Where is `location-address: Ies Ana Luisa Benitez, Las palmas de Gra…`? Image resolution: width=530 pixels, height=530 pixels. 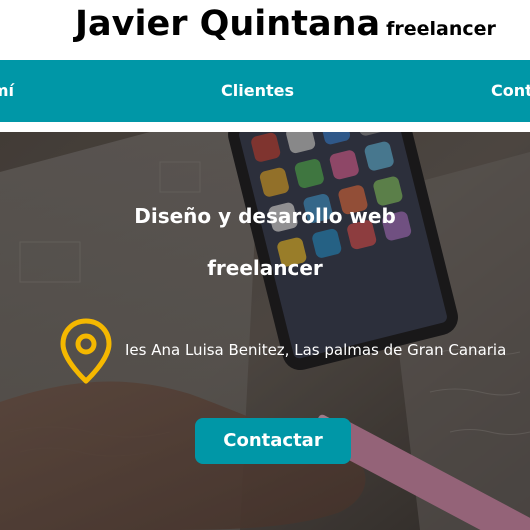 location-address: Ies Ana Luisa Benitez, Las palmas de Gra… is located at coordinates (316, 350).